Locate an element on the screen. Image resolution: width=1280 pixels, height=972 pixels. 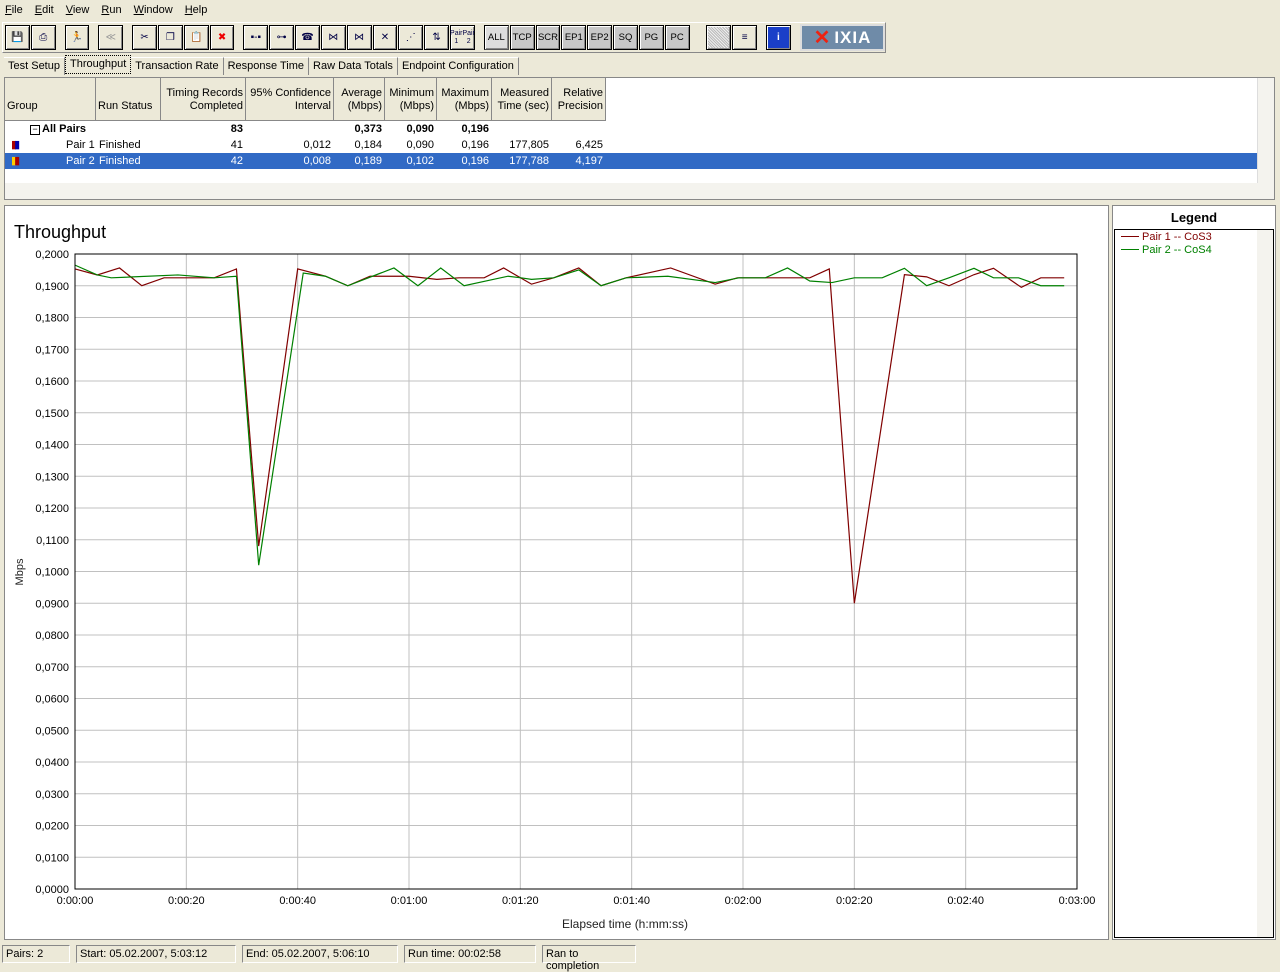
x-tick-label: 0:01:00 is located at coordinates (409, 901).